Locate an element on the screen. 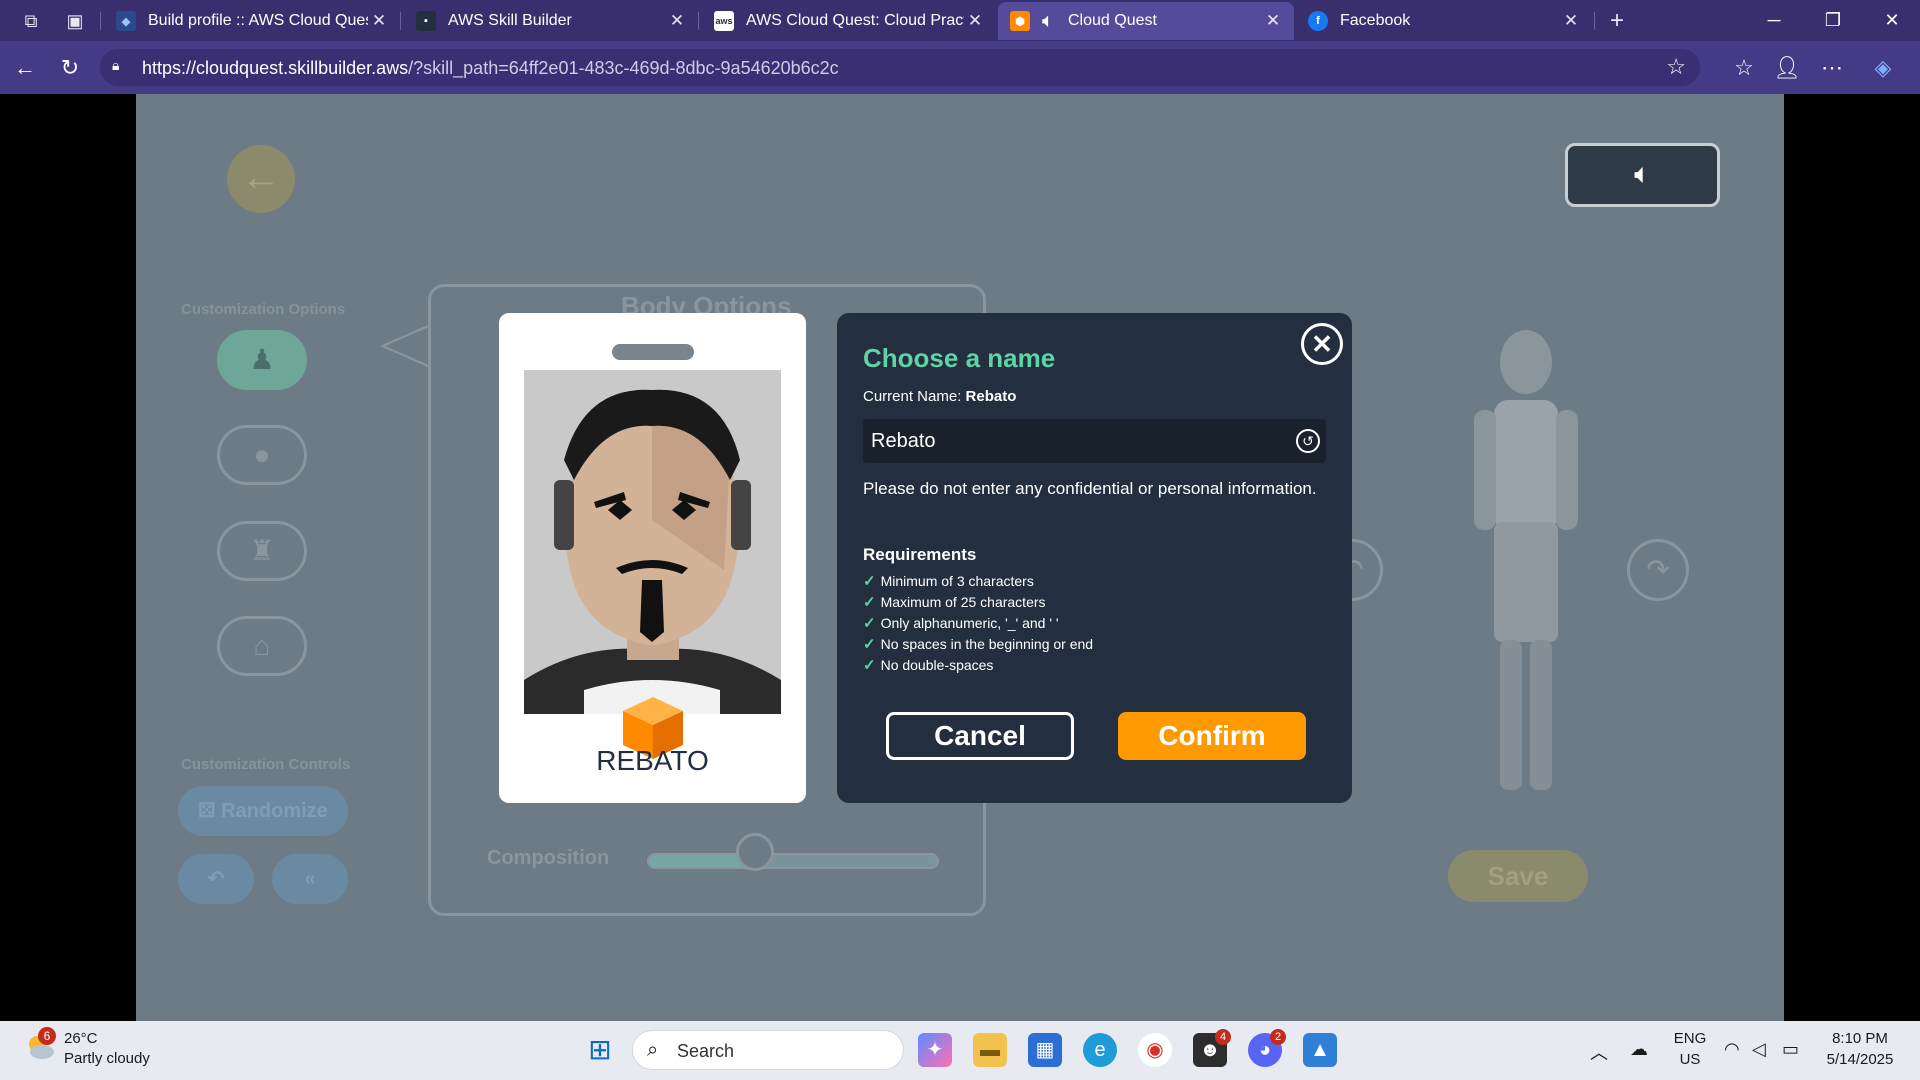 The height and width of the screenshot is (1080, 1920). badge-slot is located at coordinates (653, 352).